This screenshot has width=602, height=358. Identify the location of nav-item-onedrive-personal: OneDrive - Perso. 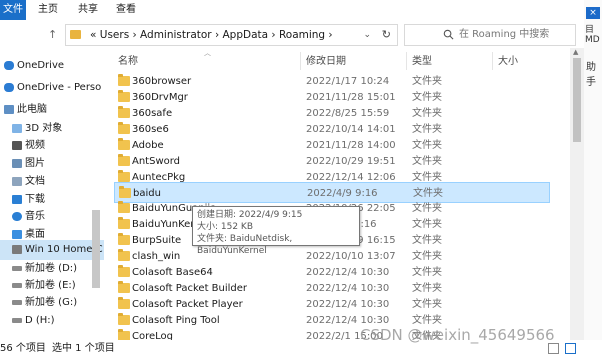
(54, 88).